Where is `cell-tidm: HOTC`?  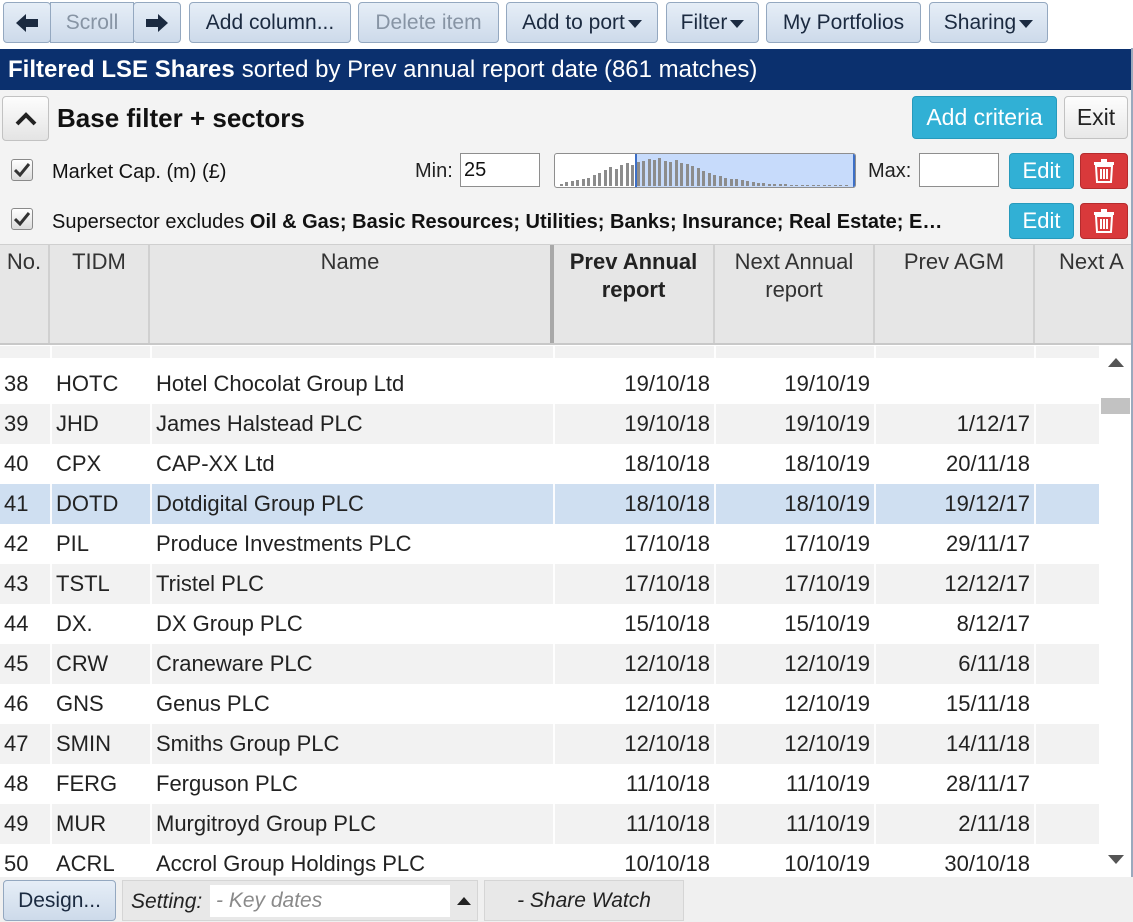
cell-tidm: HOTC is located at coordinates (102, 384).